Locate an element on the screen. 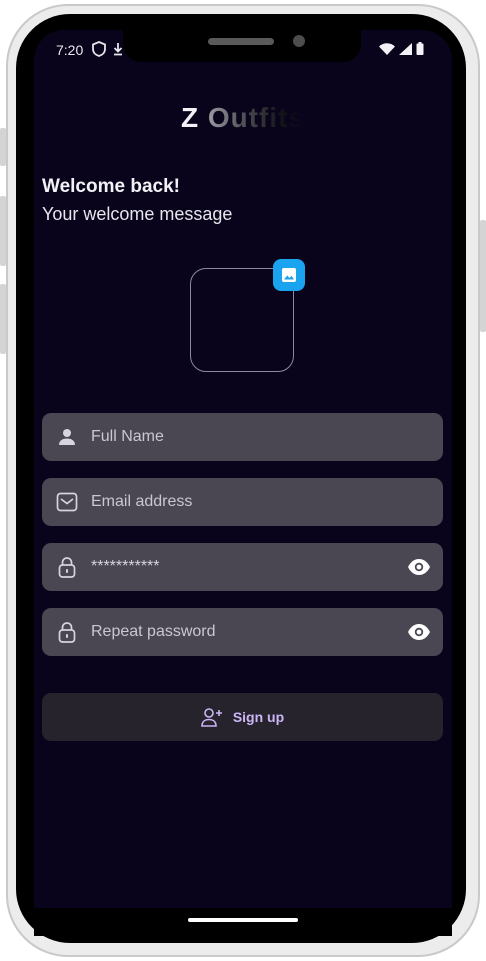 This screenshot has width=486, height=961. image-icon is located at coordinates (289, 275).